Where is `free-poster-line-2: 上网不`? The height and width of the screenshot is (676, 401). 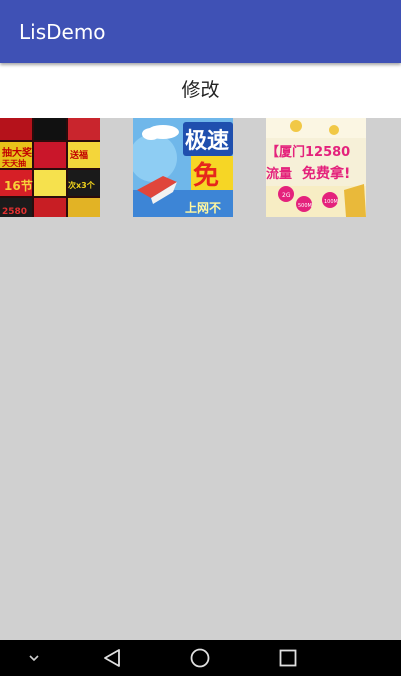 free-poster-line-2: 上网不 is located at coordinates (203, 207).